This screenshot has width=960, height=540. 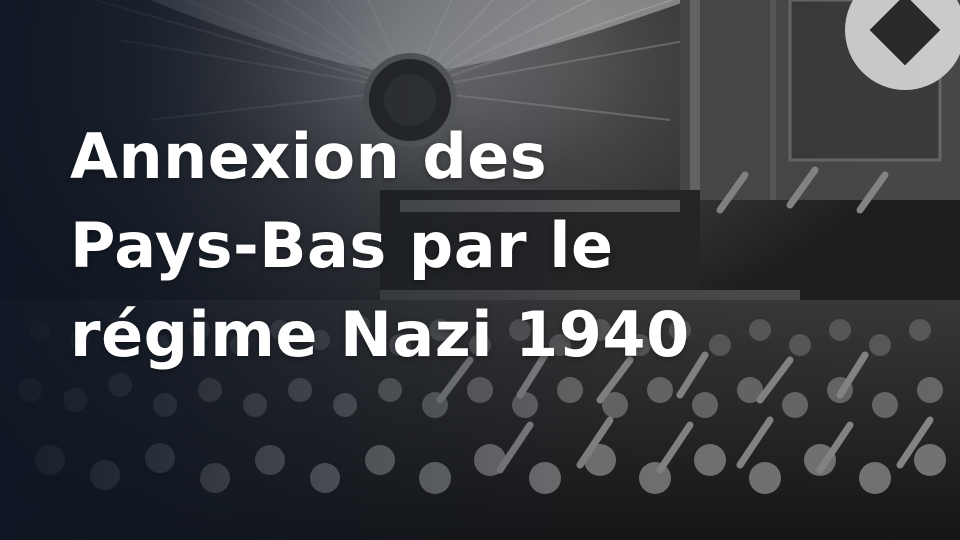 What do you see at coordinates (342, 245) in the screenshot?
I see `title-line-2: Pays-Bas par le` at bounding box center [342, 245].